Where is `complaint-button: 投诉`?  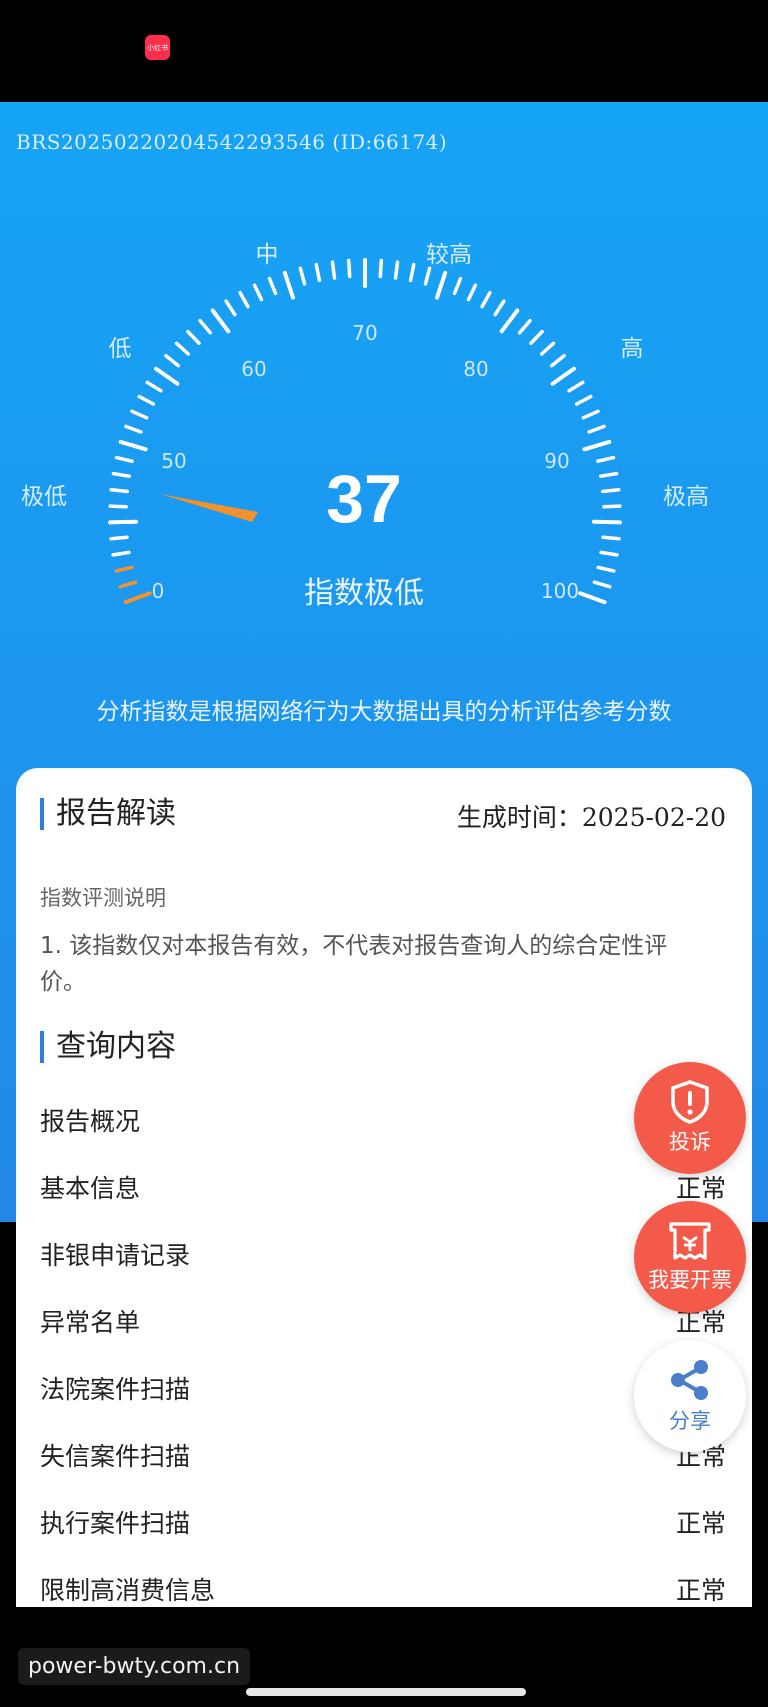
complaint-button: 投诉 is located at coordinates (690, 1118).